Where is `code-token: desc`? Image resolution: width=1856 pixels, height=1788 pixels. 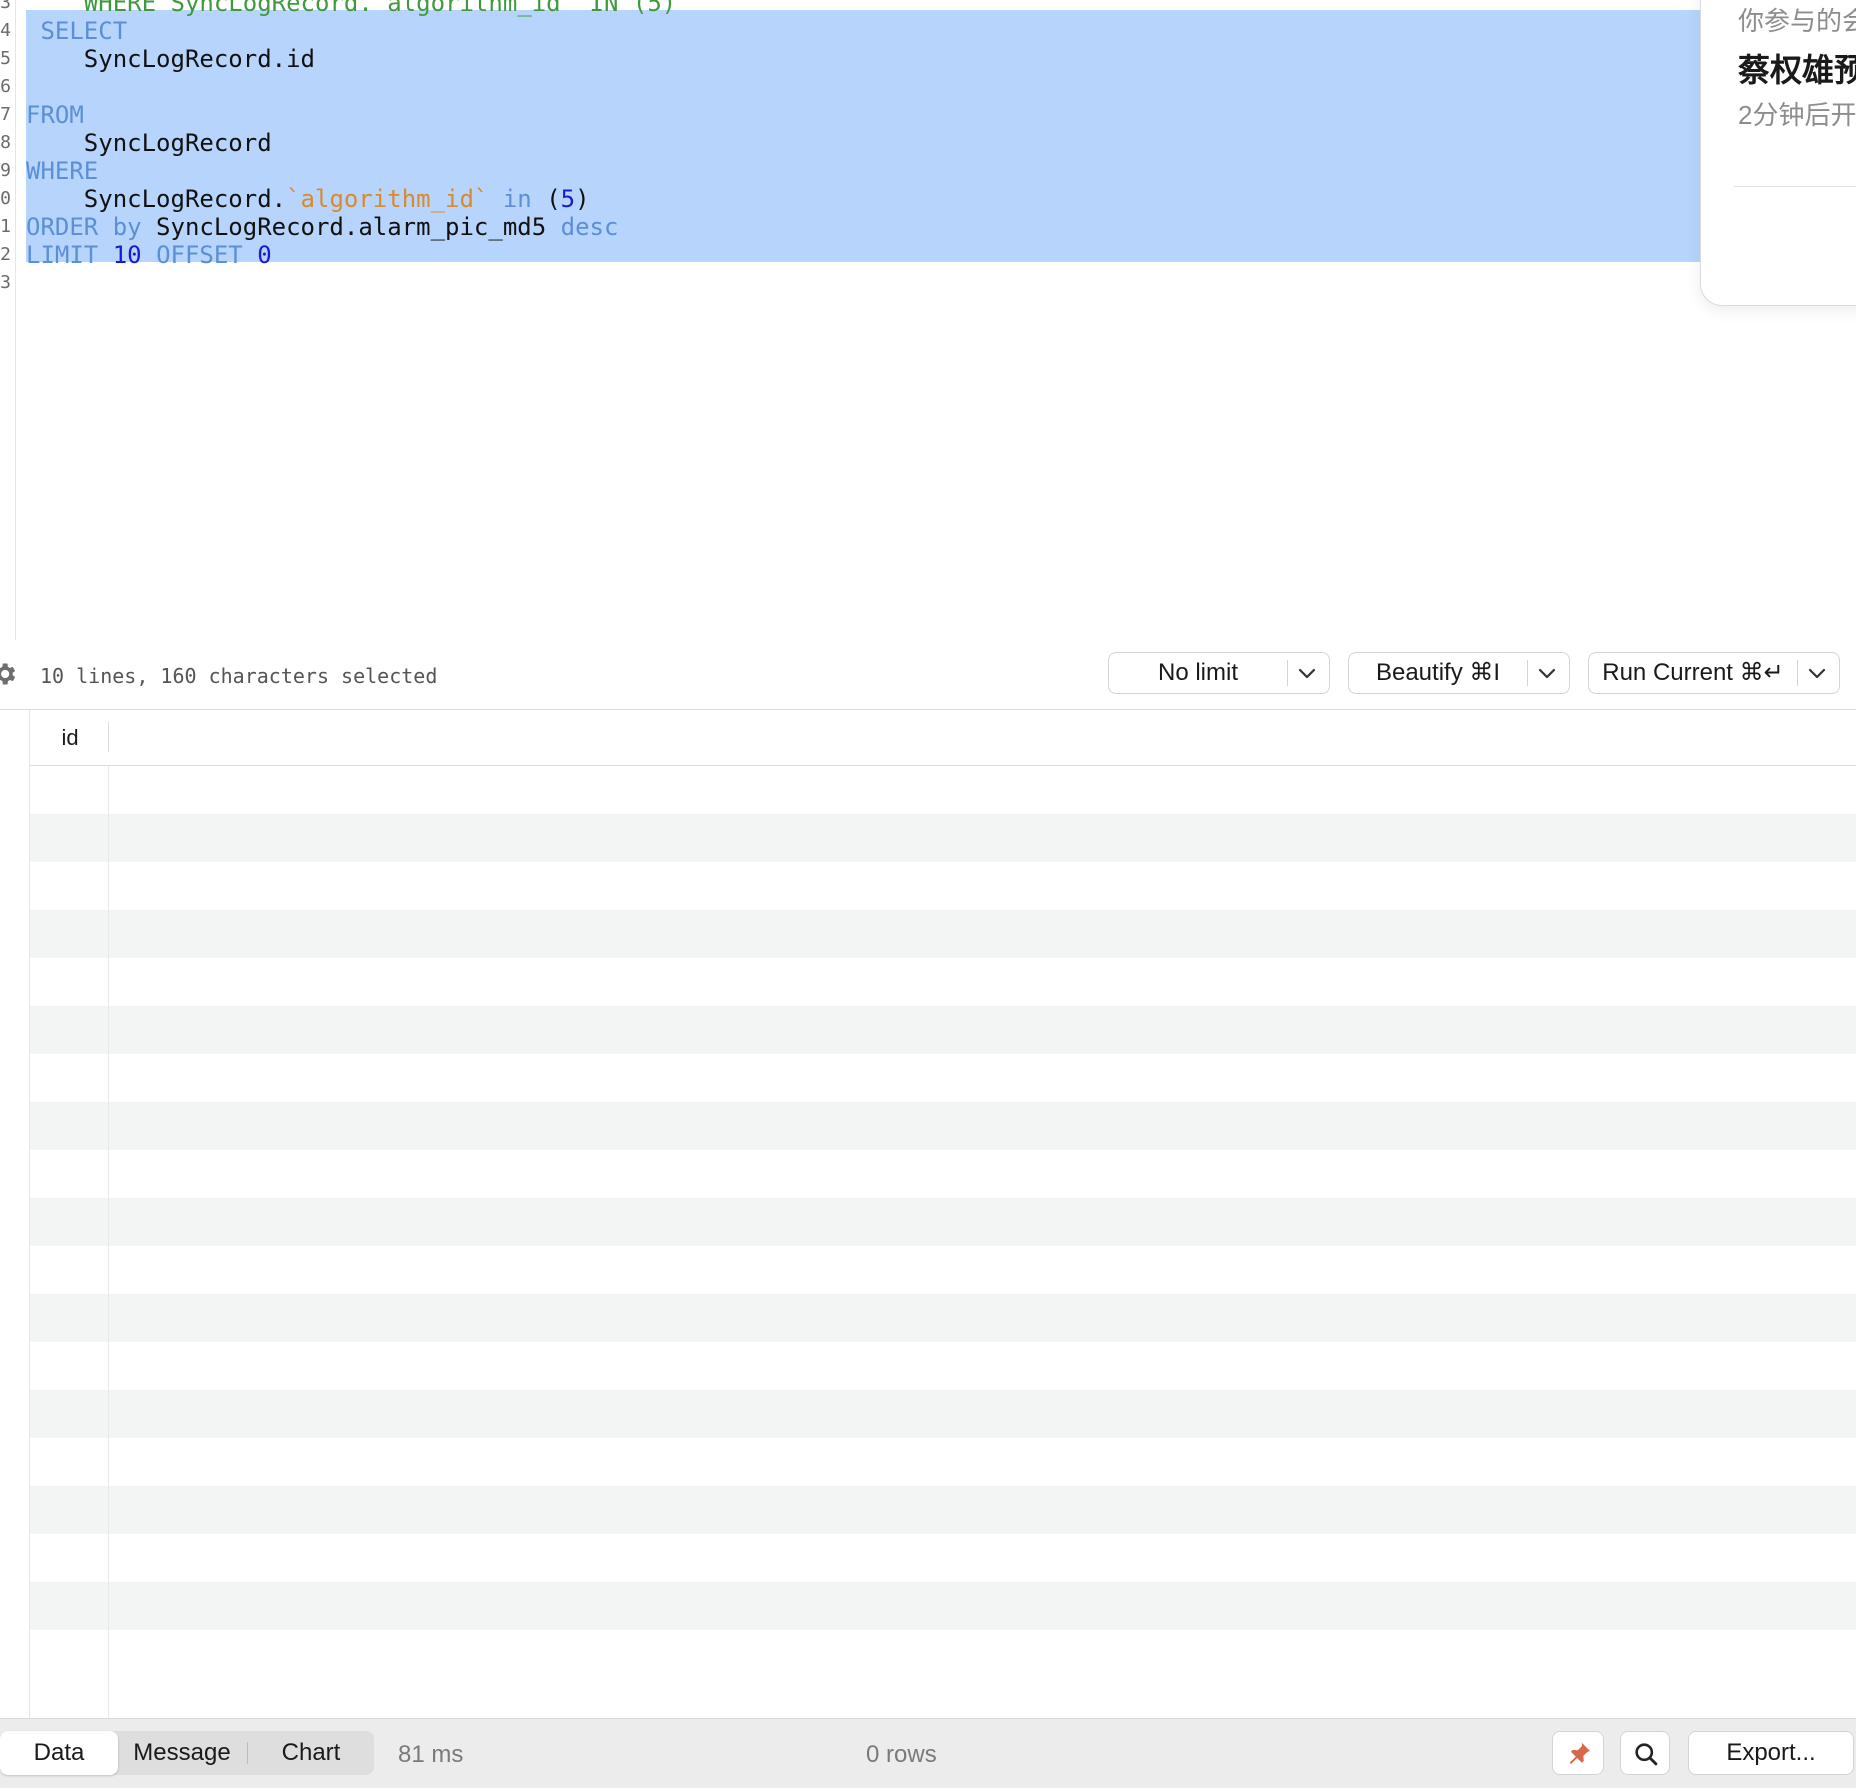
code-token: desc is located at coordinates (589, 227).